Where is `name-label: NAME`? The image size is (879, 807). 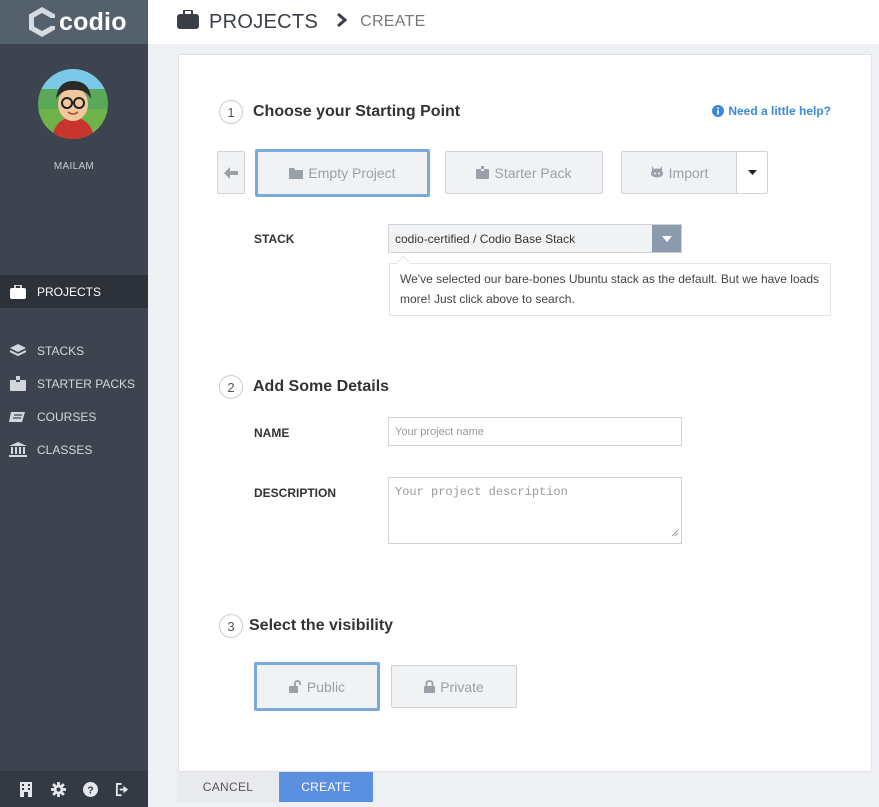
name-label: NAME is located at coordinates (272, 433).